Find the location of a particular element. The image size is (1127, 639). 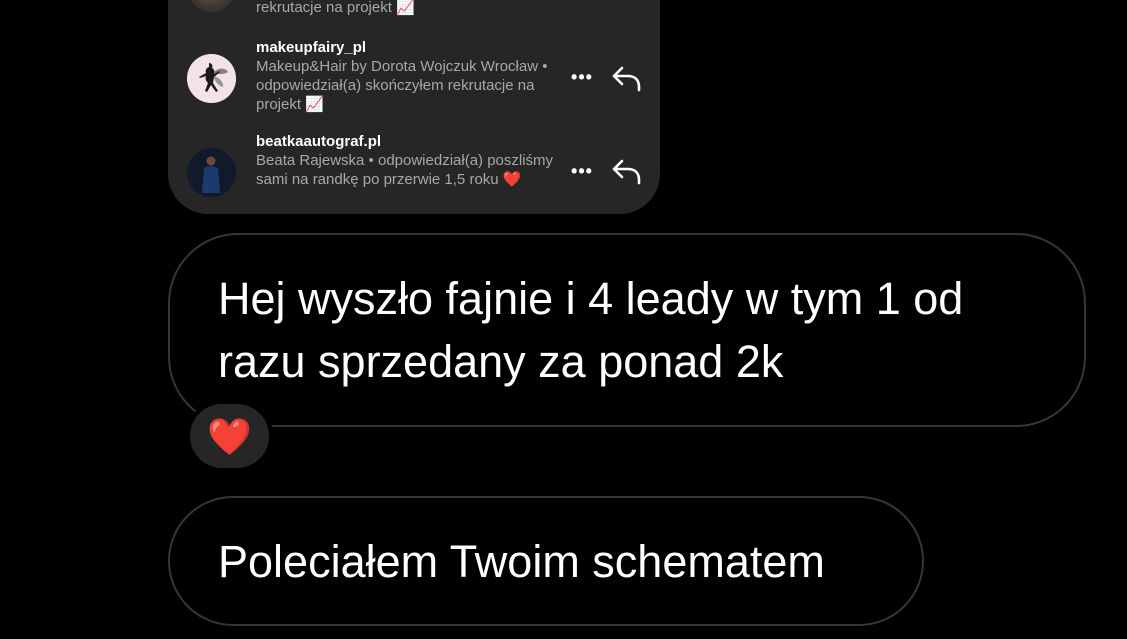

activity-row: rekrutacje na projekt 📈 is located at coordinates (414, 9).